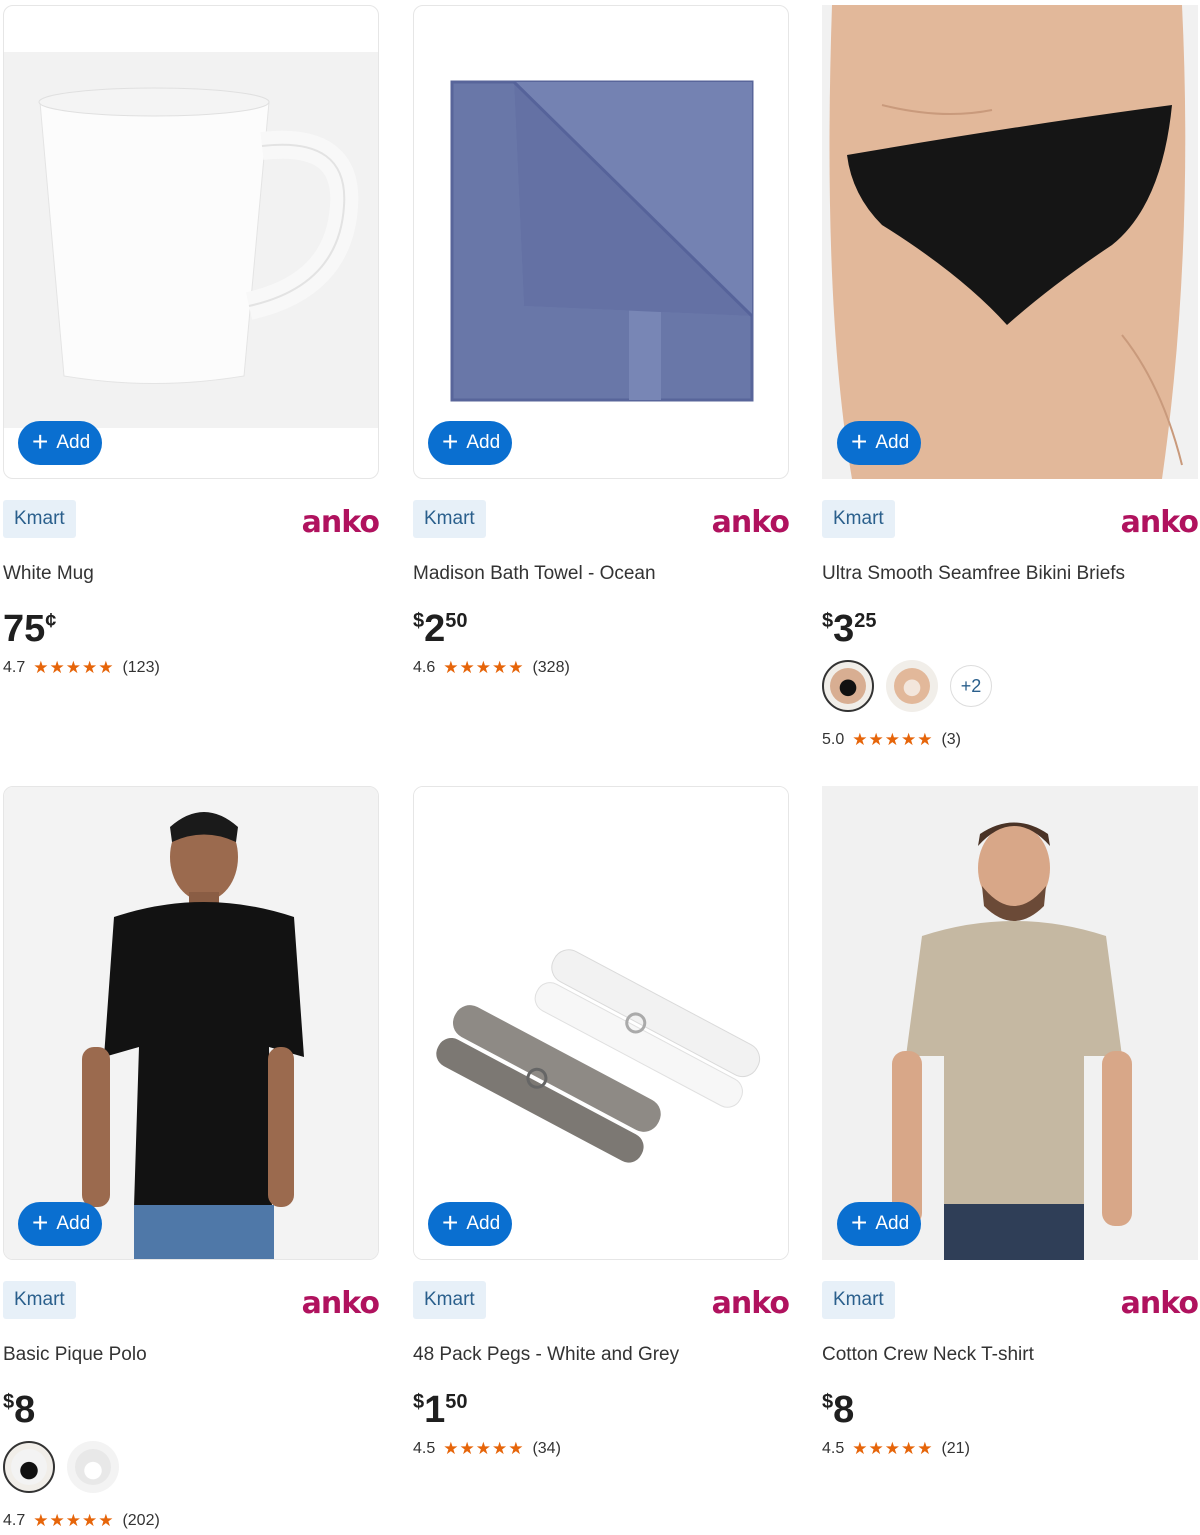  I want to click on product-rating: 5.0 ★★★★★ (3), so click(892, 739).